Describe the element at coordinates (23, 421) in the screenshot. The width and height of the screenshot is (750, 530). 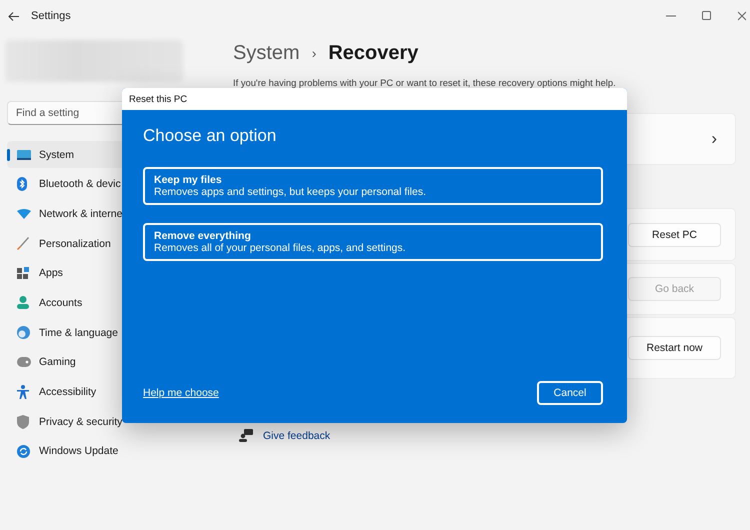
I see `shield-icon` at that location.